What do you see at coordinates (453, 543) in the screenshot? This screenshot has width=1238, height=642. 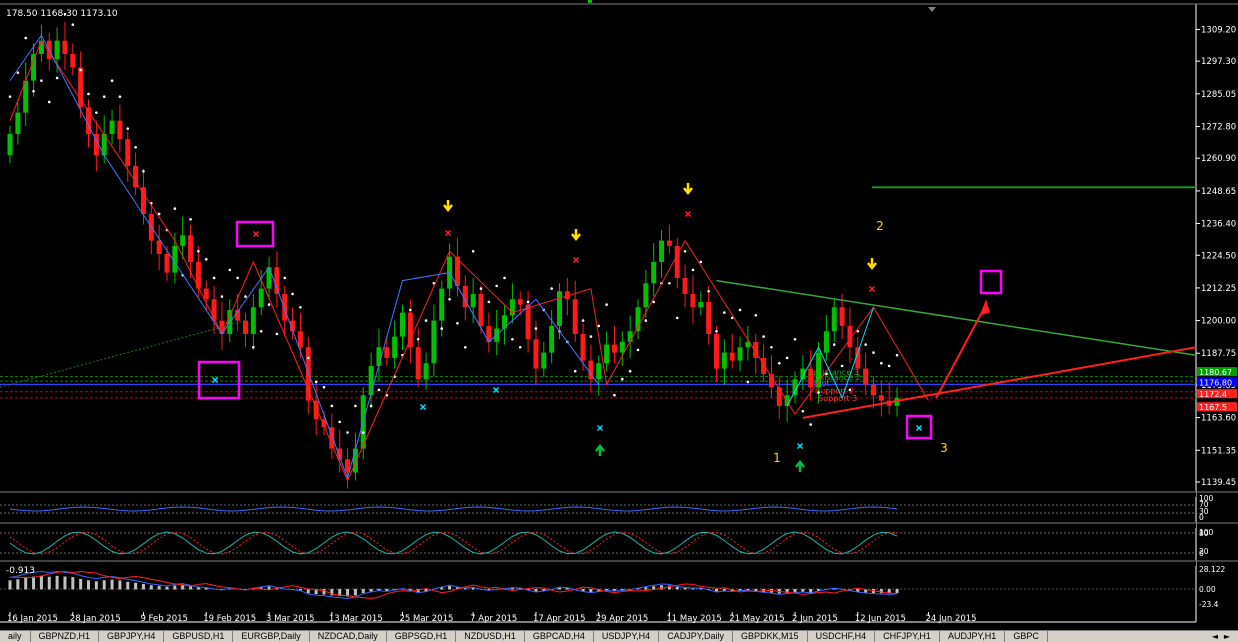 I see `stoch-main-line` at bounding box center [453, 543].